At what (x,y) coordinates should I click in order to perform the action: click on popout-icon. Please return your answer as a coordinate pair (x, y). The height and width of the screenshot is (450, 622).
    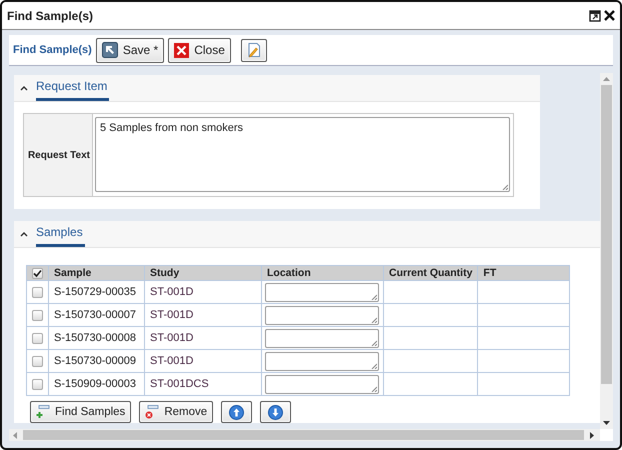
    Looking at the image, I should click on (595, 16).